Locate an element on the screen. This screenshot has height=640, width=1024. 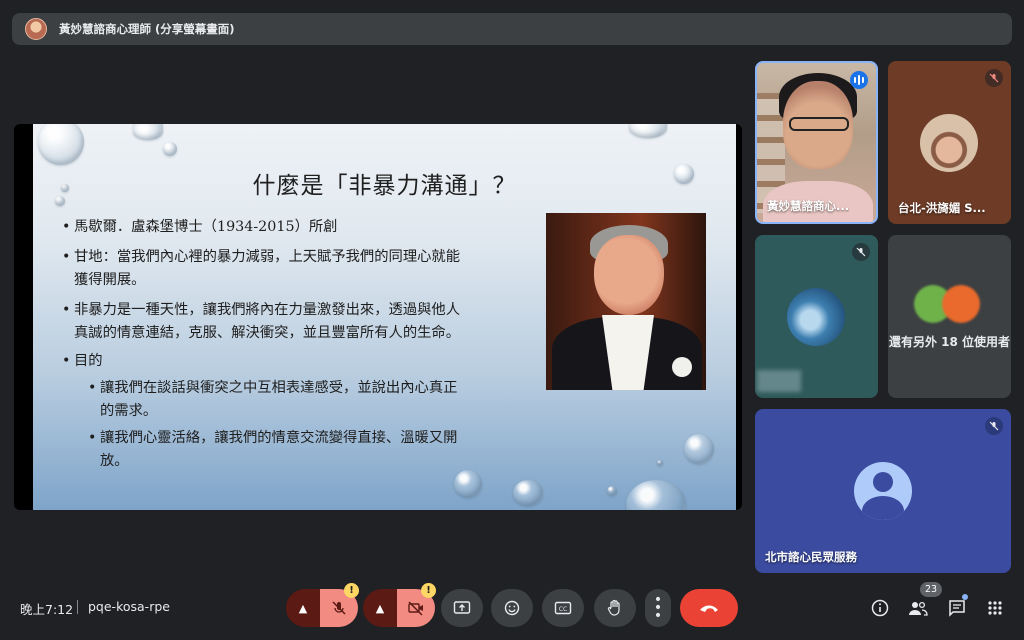
people-icon is located at coordinates (918, 608).